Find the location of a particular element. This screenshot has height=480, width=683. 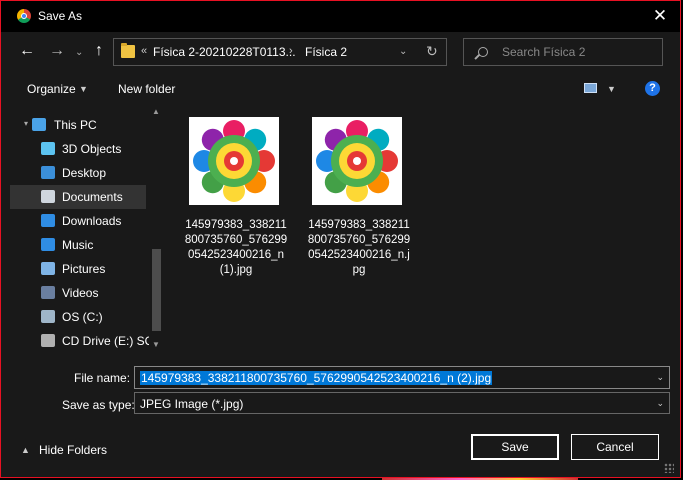

folder-icon is located at coordinates (128, 50).